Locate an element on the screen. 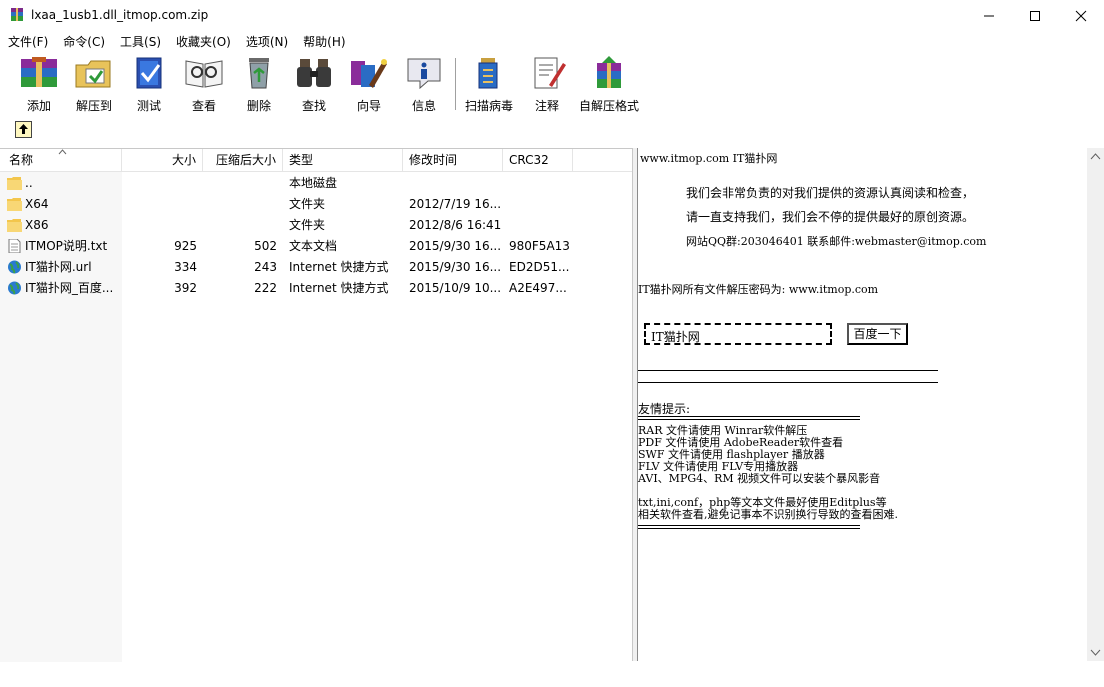 This screenshot has height=687, width=1104. sort-ascending-icon is located at coordinates (62, 152).